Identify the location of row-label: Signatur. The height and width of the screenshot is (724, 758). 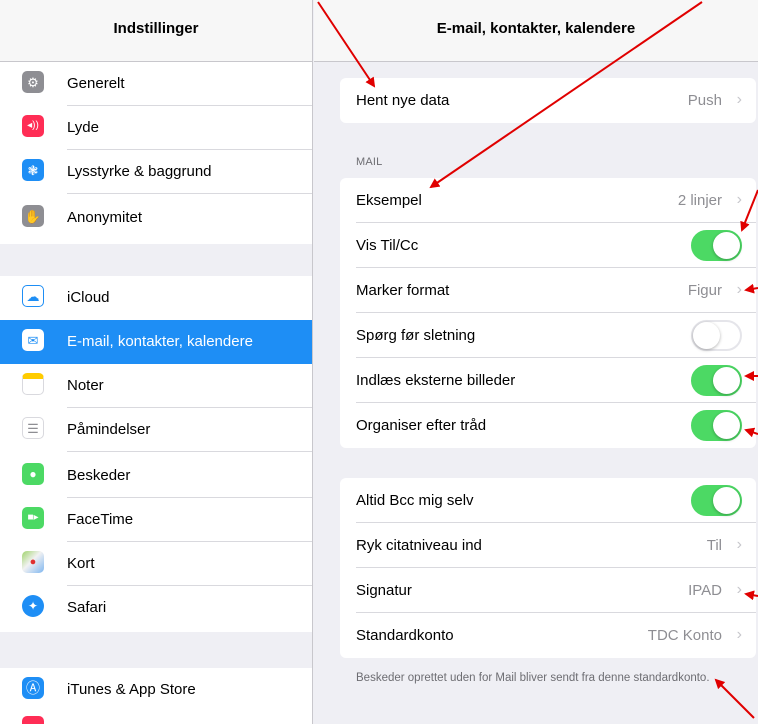
(384, 590).